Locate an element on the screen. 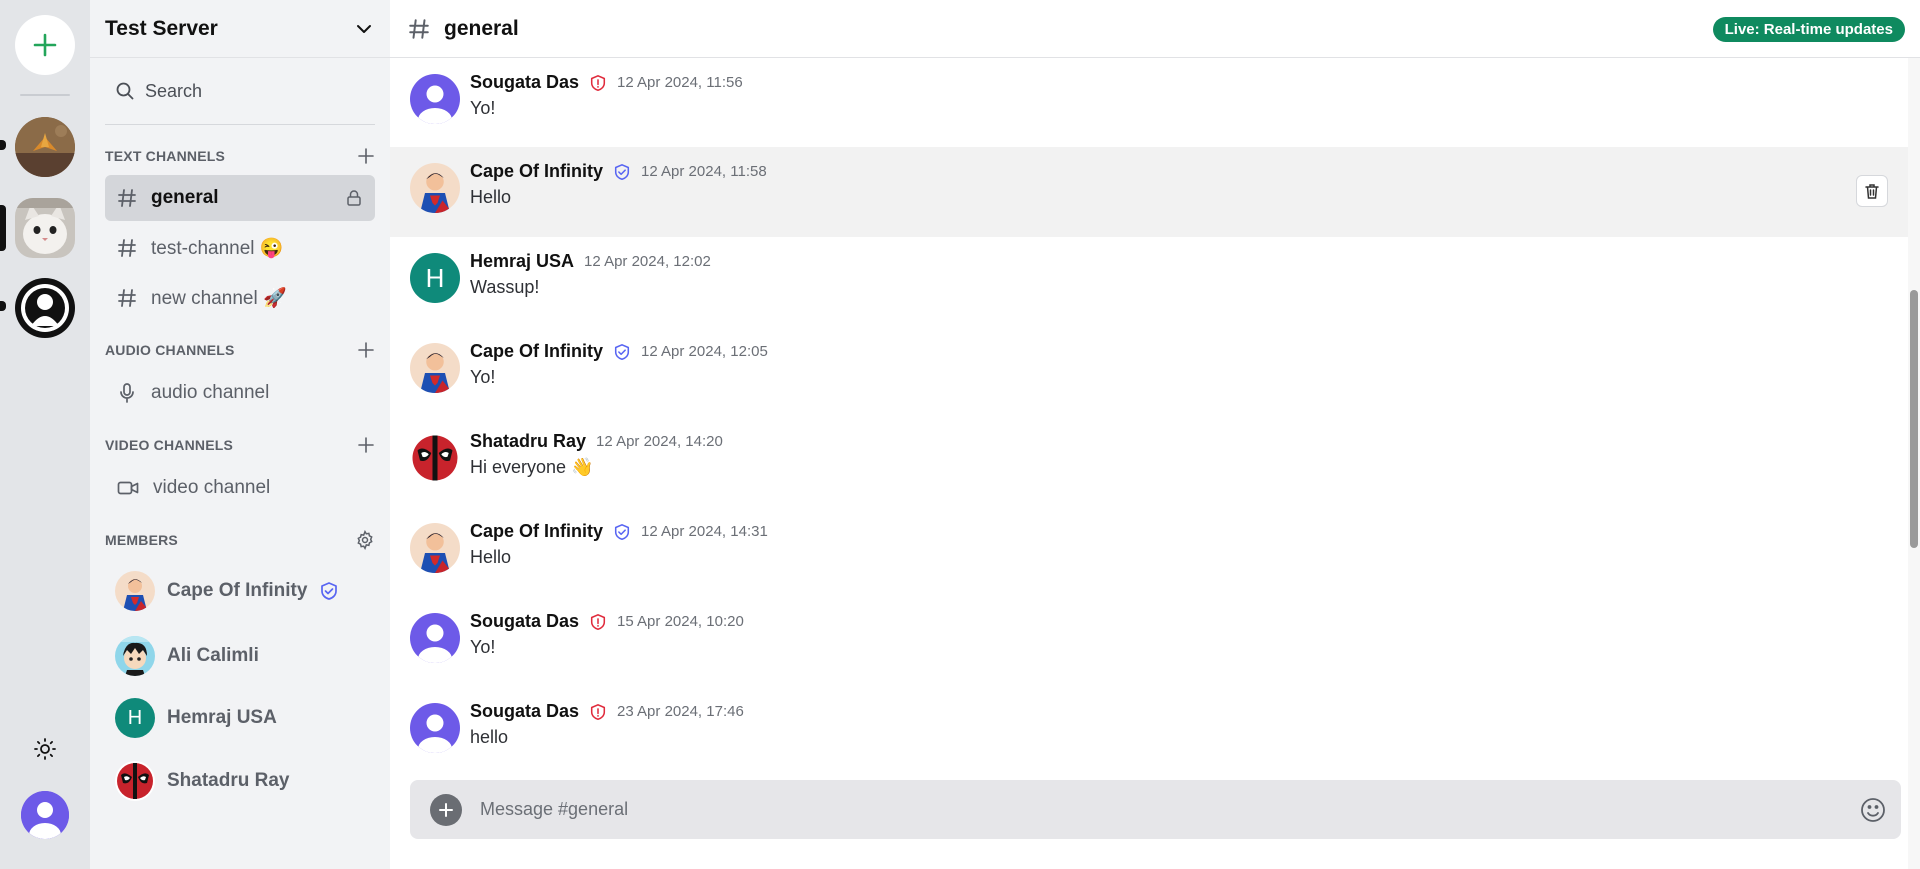 The height and width of the screenshot is (869, 1920). member-name: Cape Of Infinity is located at coordinates (237, 590).